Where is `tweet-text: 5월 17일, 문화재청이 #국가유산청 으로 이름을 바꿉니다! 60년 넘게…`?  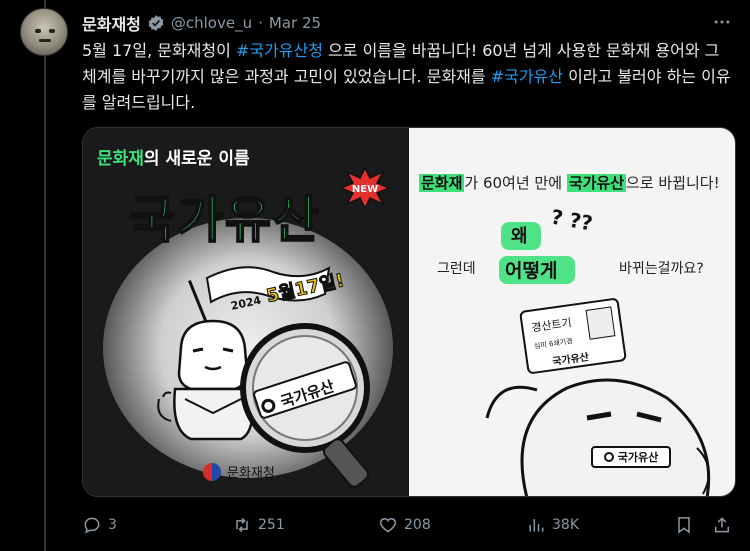 tweet-text: 5월 17일, 문화재청이 #국가유산청 으로 이름을 바꿉니다! 60년 넘게… is located at coordinates (407, 77).